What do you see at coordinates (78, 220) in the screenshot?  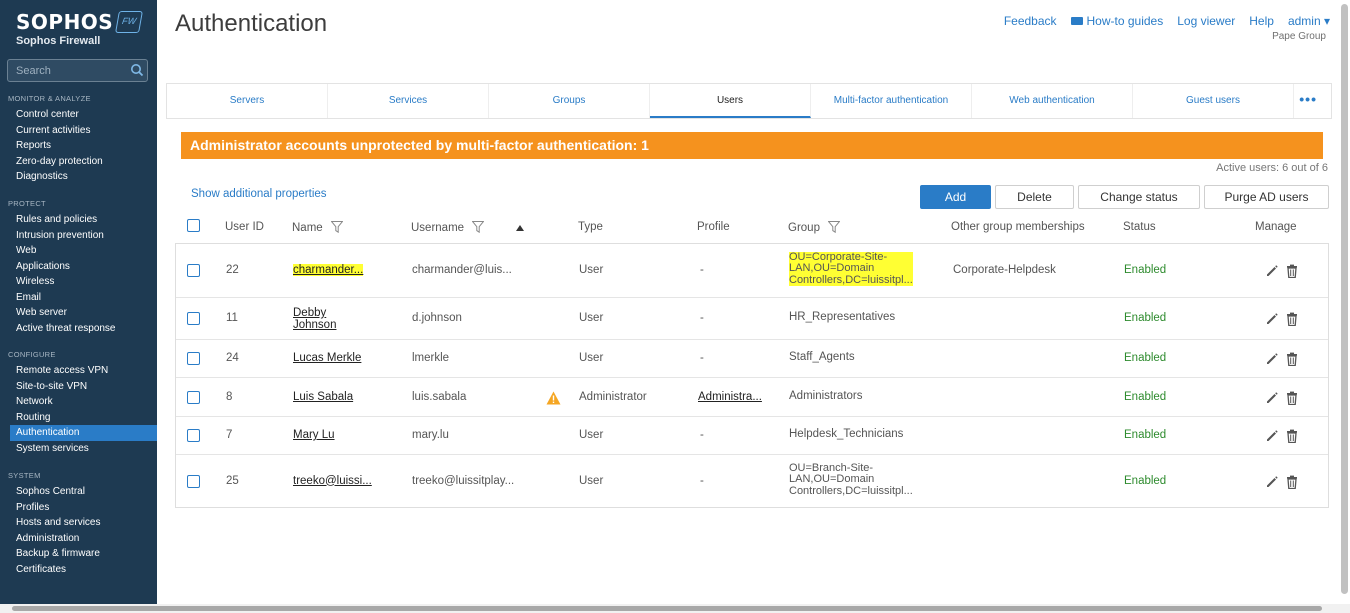 I see `sidebar-item-rules-and-policies: Rules and policies` at bounding box center [78, 220].